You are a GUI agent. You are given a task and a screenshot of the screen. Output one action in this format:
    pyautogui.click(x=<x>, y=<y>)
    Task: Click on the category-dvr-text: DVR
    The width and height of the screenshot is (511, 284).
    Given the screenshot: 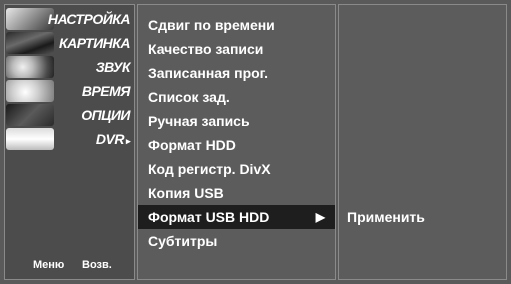 What is the action you would take?
    pyautogui.click(x=110, y=139)
    